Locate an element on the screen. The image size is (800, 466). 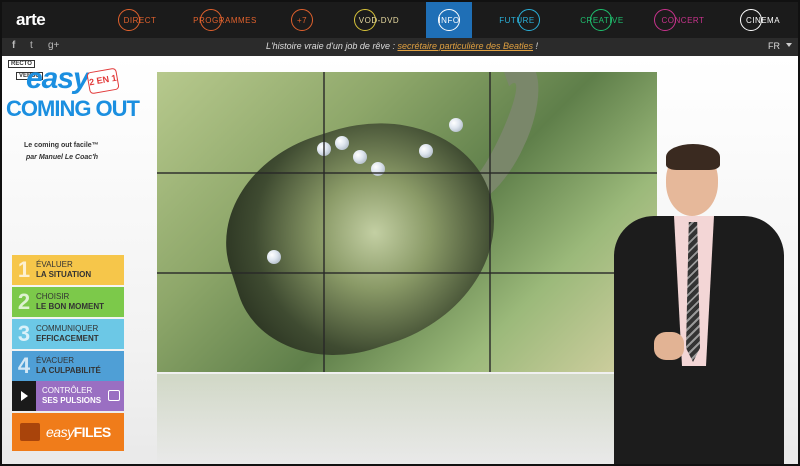
tagline-end: ! is located at coordinates (536, 46).